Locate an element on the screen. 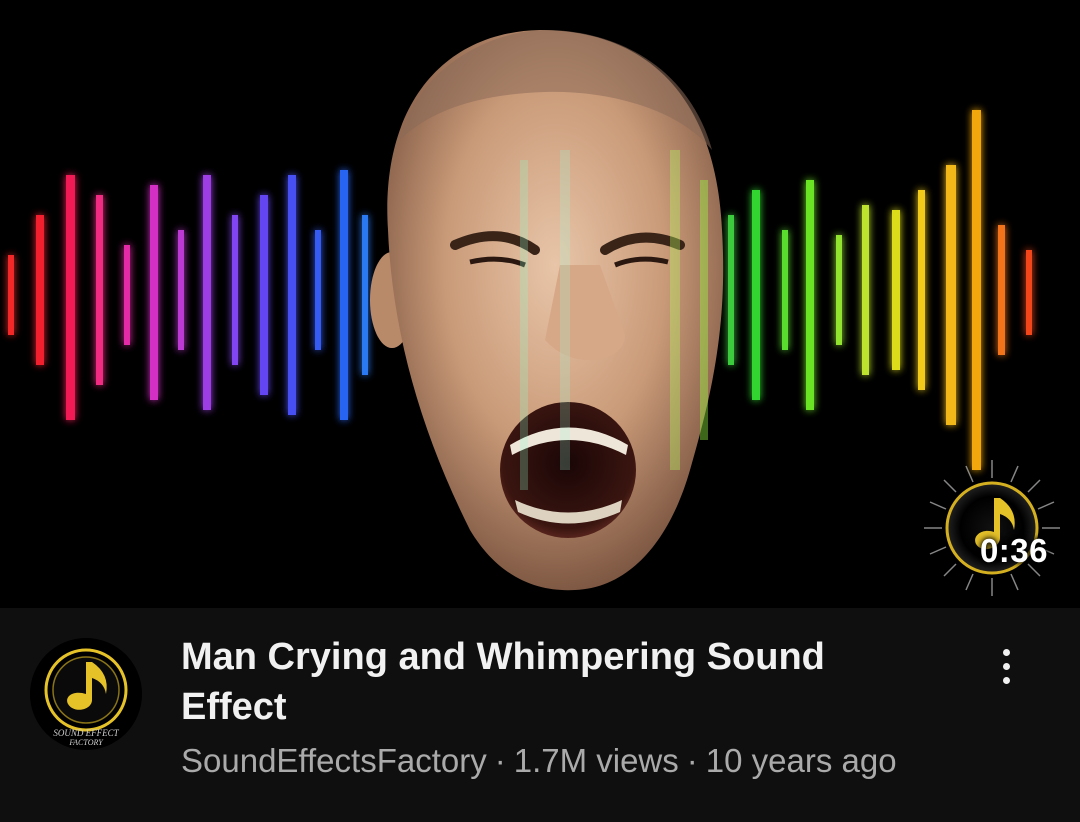  video-title: Man Crying and Whimpering Sound Effect is located at coordinates (541, 682).